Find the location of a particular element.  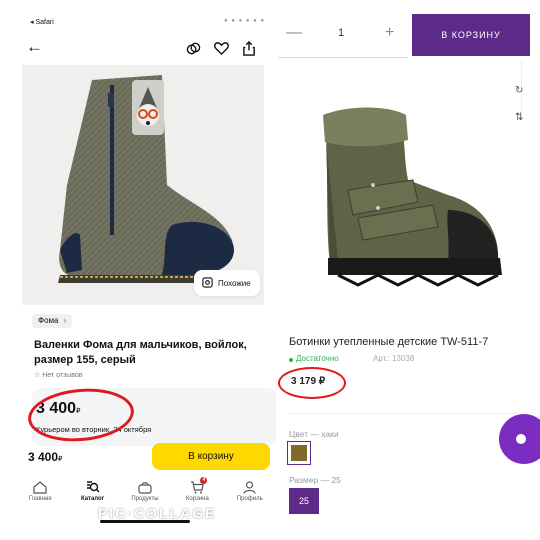

tab-label: Корзина is located at coordinates (197, 499).